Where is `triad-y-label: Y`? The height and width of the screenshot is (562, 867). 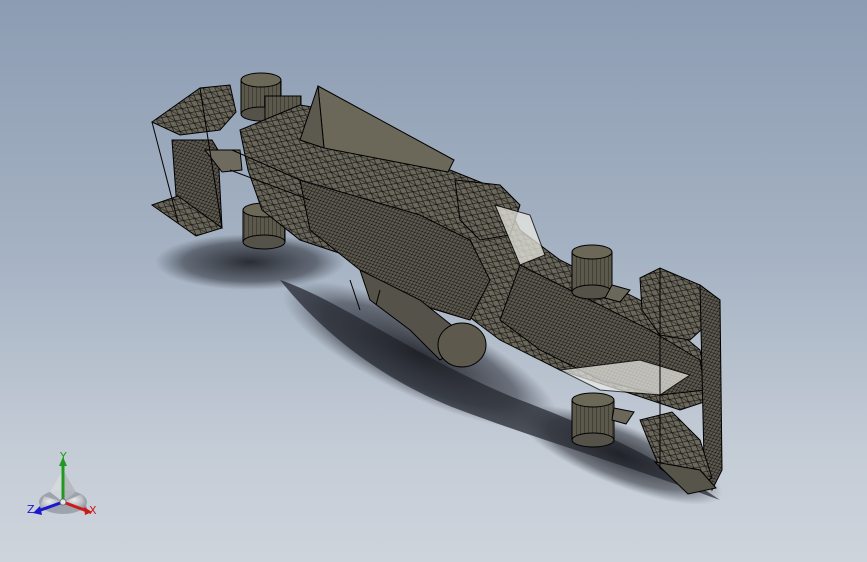 triad-y-label: Y is located at coordinates (63, 456).